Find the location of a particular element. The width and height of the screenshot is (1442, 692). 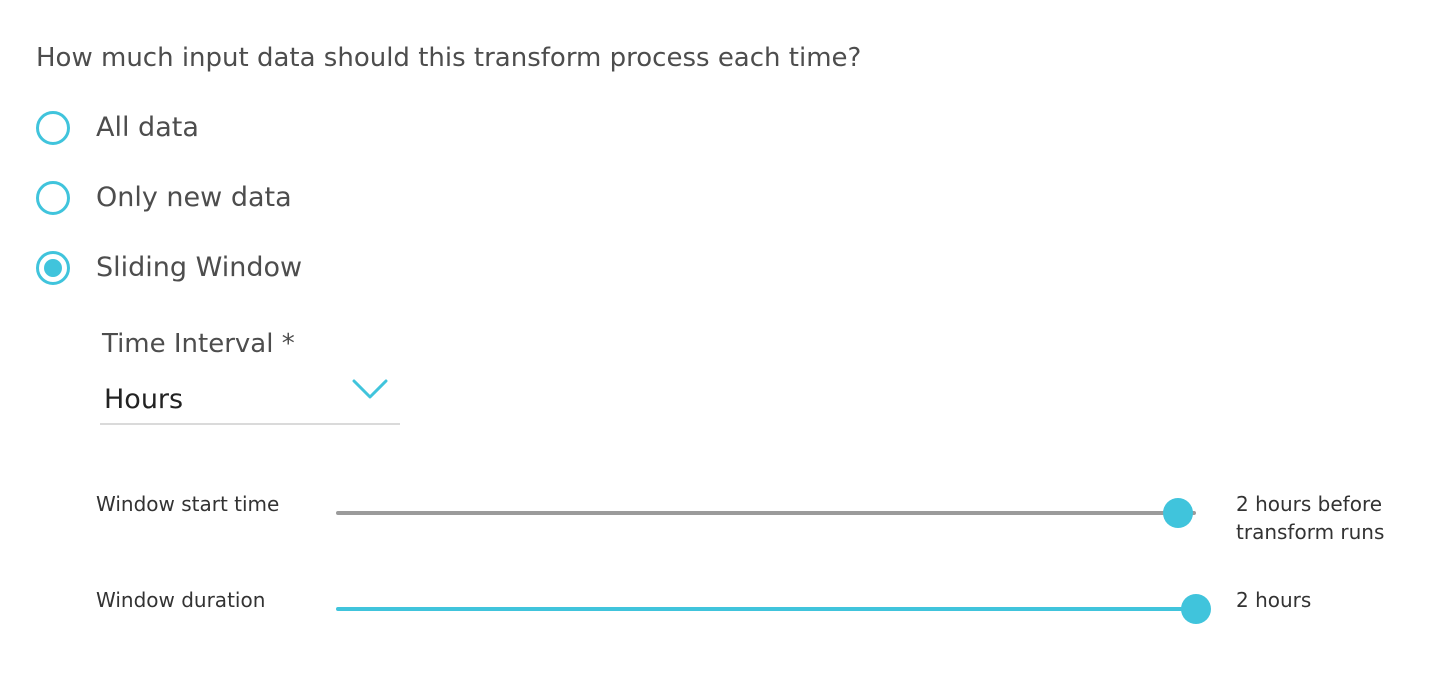

window-start-value-line2: transform runs is located at coordinates (1310, 532).